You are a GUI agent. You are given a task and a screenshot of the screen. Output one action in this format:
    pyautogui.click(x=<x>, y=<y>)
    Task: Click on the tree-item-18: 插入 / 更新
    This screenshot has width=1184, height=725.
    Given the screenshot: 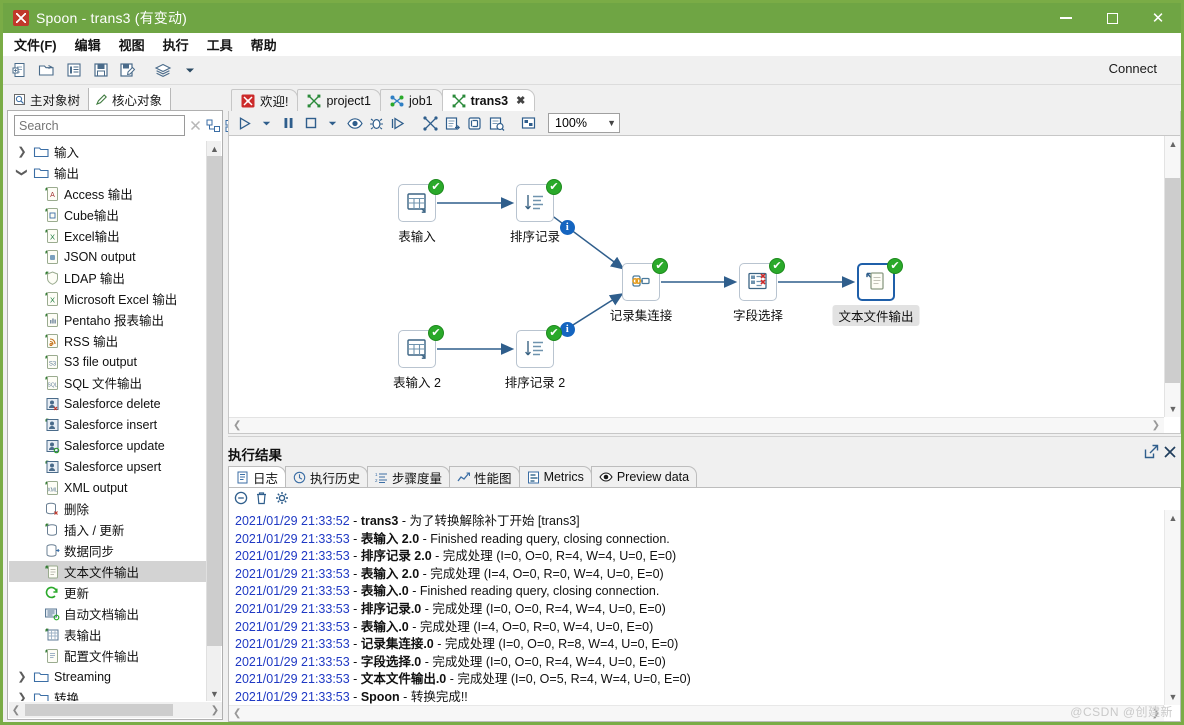 What is the action you would take?
    pyautogui.click(x=107, y=529)
    